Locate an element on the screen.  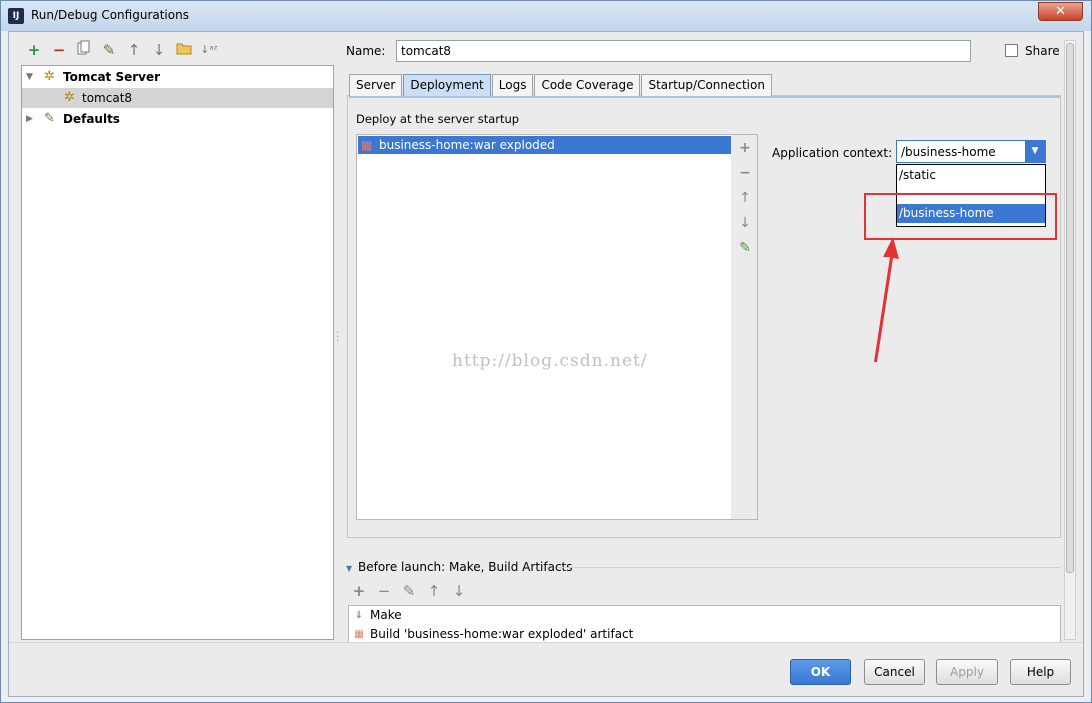
list-item: ▦ business-home:war exploded is located at coordinates (545, 145).